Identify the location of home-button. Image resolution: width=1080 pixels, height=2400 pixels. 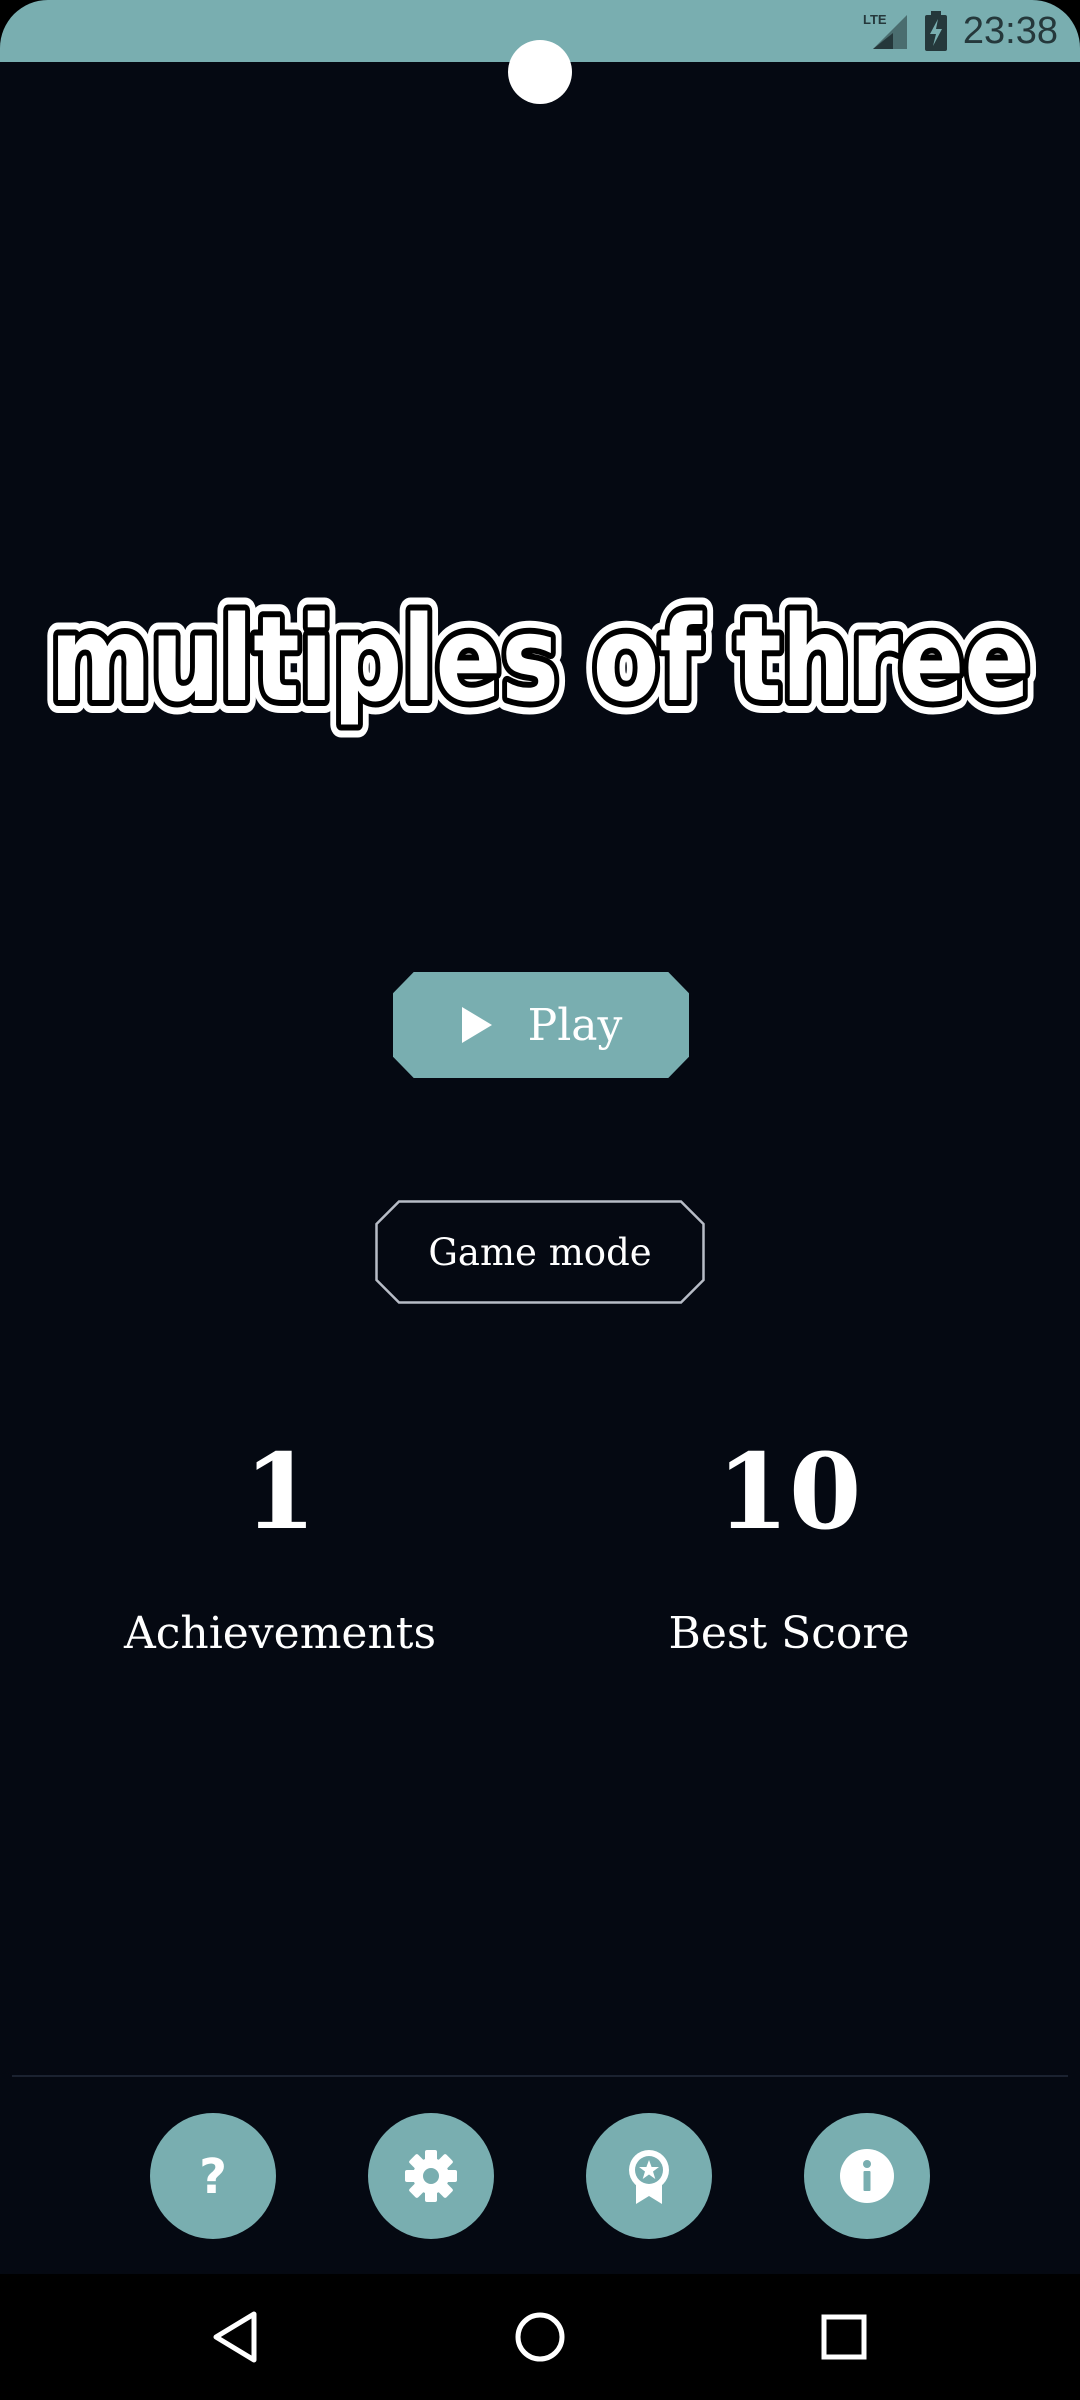
(540, 2337).